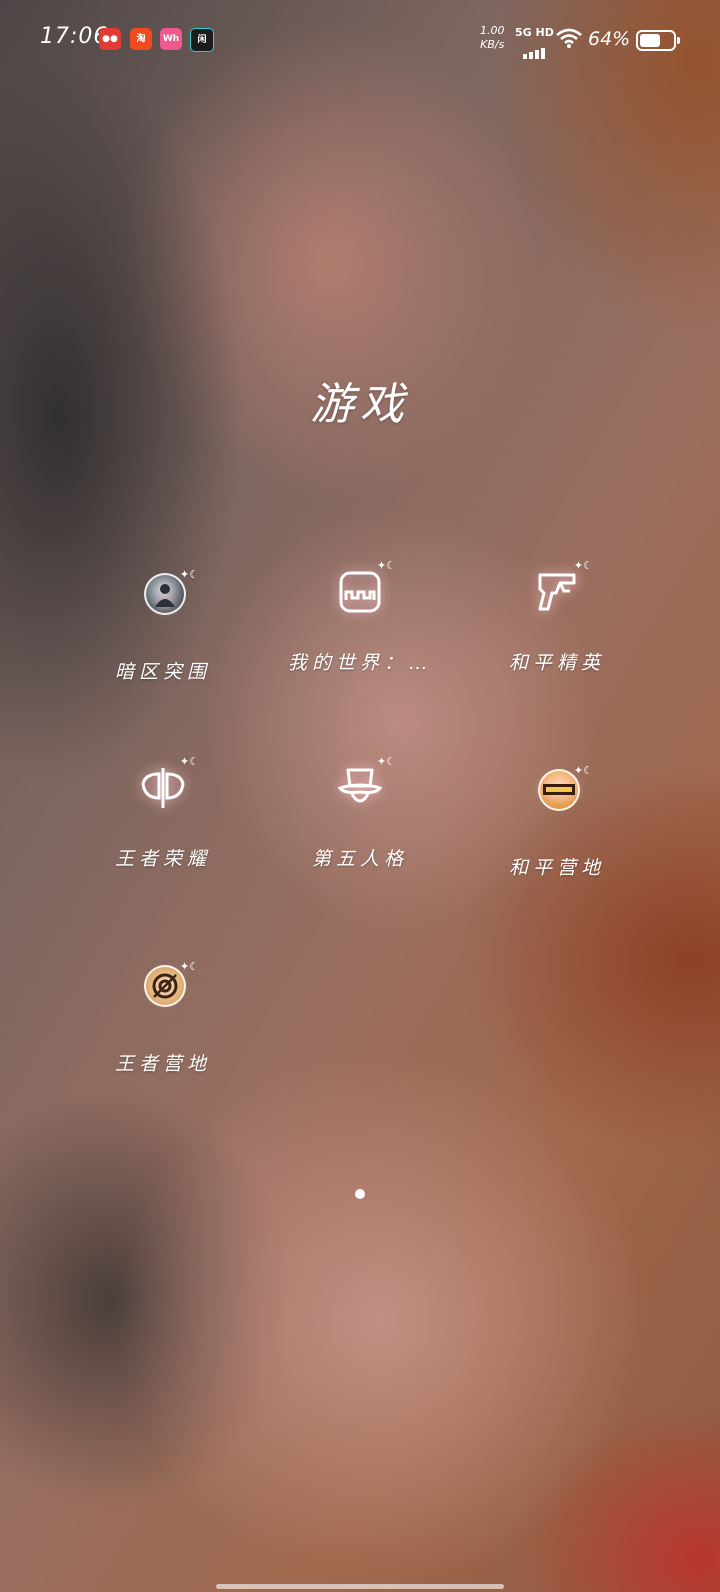 Image resolution: width=720 pixels, height=1592 pixels. Describe the element at coordinates (492, 44) in the screenshot. I see `network-speed-unit: KB/s` at that location.